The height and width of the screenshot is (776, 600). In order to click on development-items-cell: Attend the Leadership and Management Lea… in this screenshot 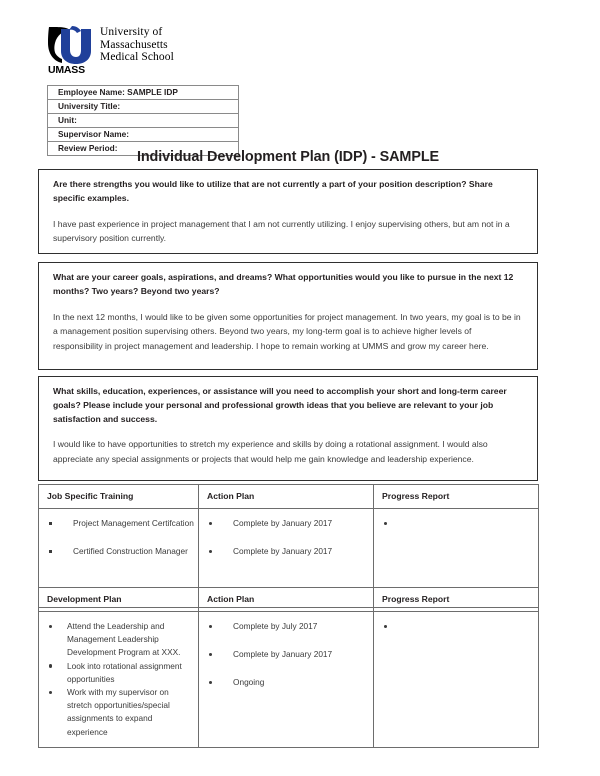, I will do `click(118, 679)`.